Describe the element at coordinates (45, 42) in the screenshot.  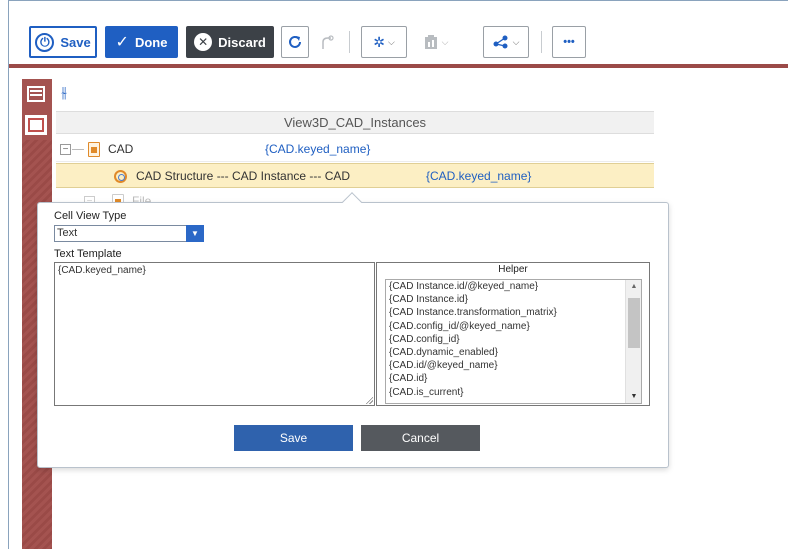
I see `save-icon: ⏻` at that location.